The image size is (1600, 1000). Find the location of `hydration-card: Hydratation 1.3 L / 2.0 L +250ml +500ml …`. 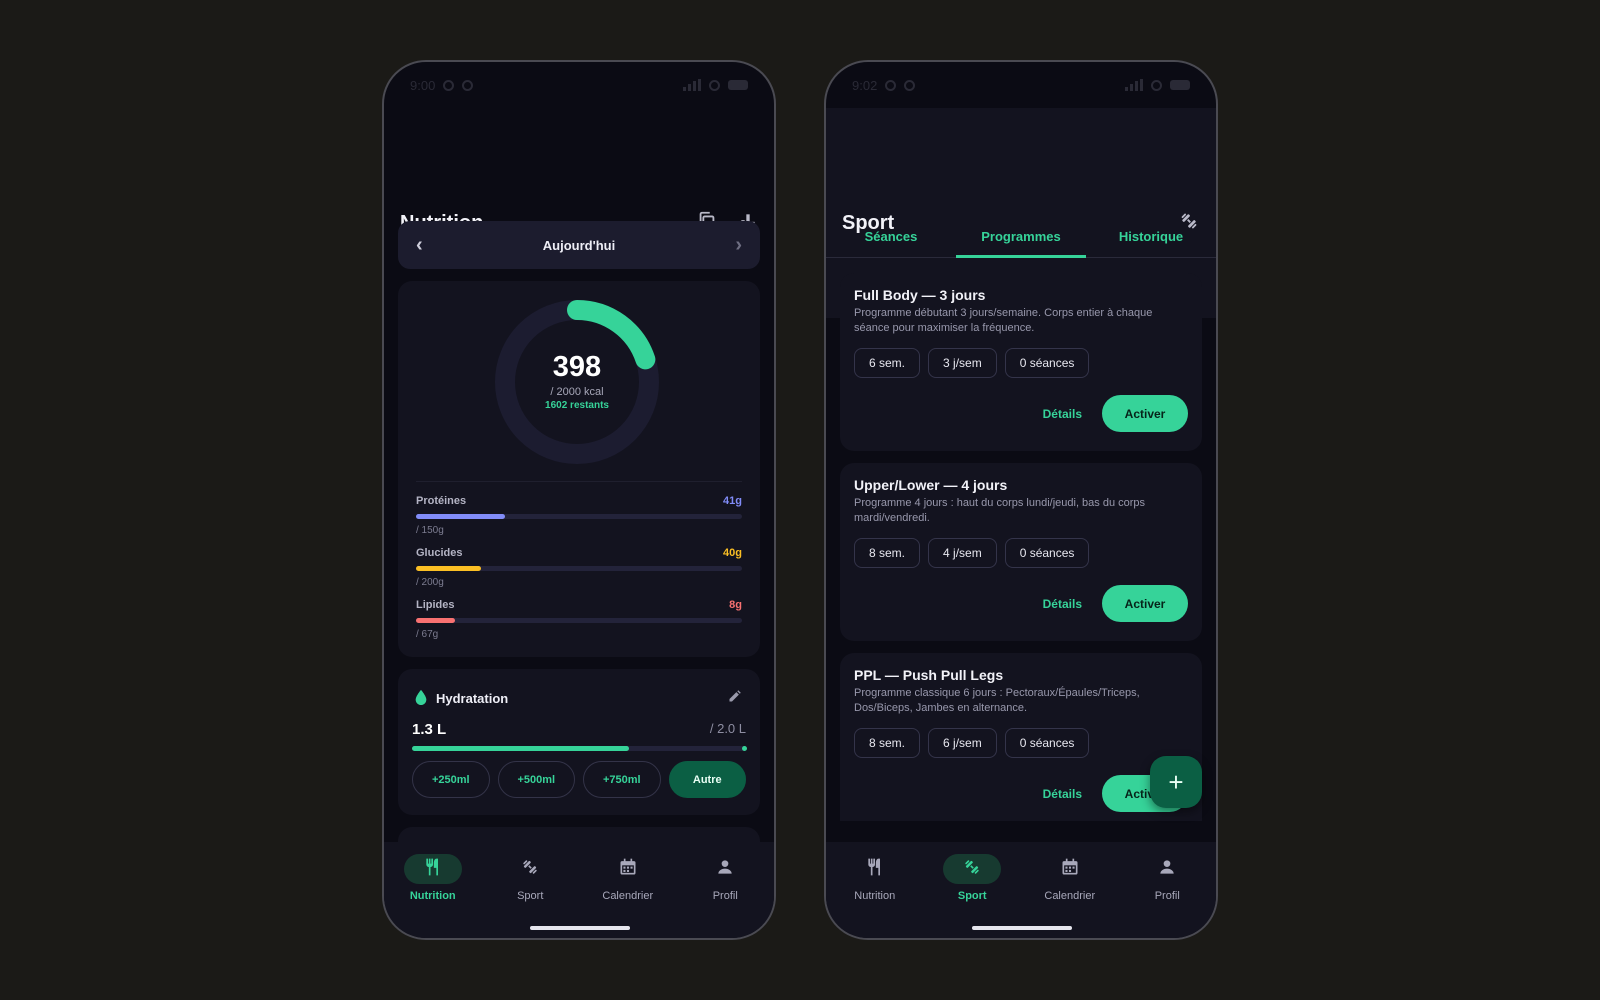

hydration-card: Hydratation 1.3 L / 2.0 L +250ml +500ml … is located at coordinates (579, 742).